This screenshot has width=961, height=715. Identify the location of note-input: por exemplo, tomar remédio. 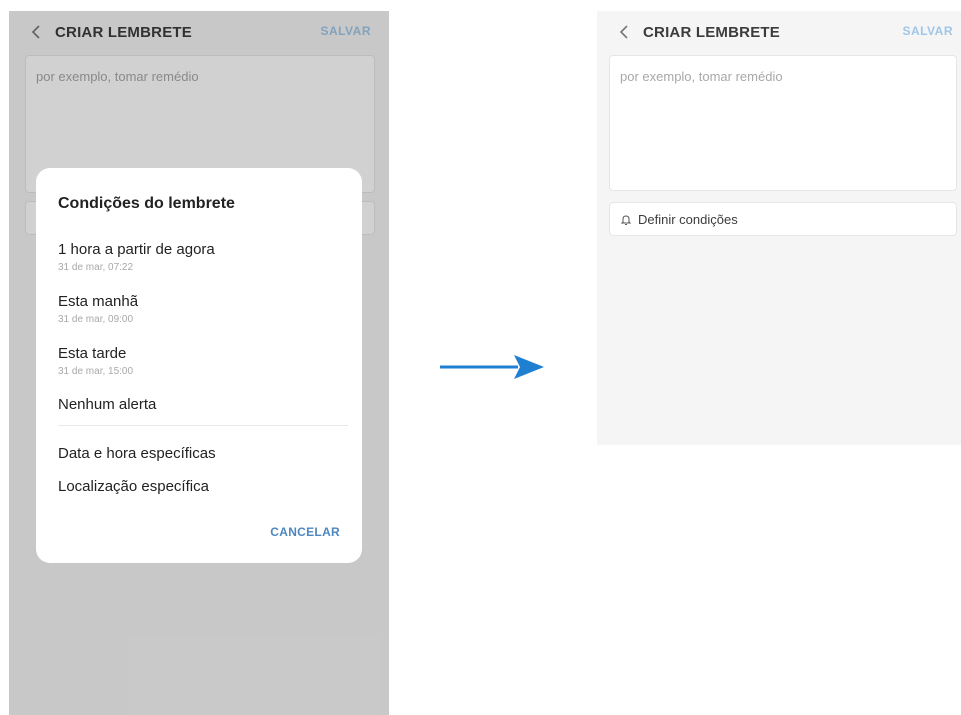
(783, 123).